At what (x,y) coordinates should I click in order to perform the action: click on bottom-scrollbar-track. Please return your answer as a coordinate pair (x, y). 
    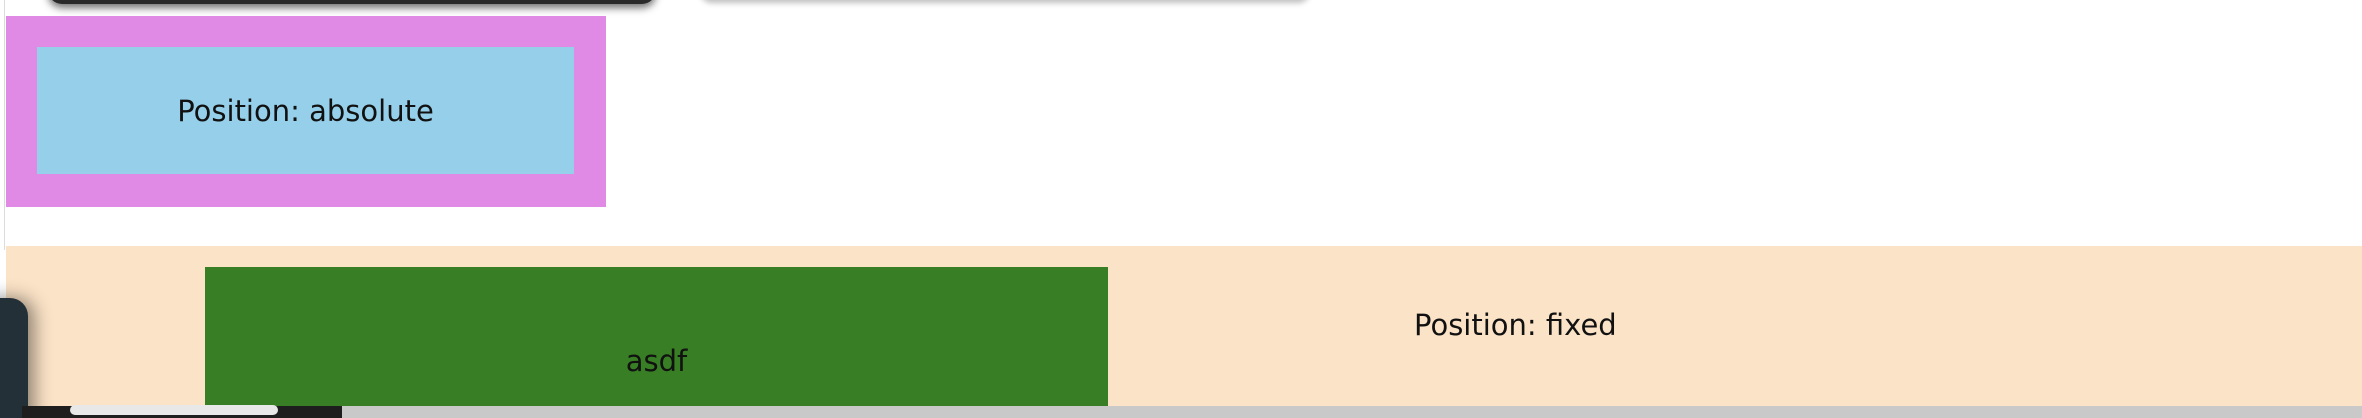
    Looking at the image, I should click on (1352, 412).